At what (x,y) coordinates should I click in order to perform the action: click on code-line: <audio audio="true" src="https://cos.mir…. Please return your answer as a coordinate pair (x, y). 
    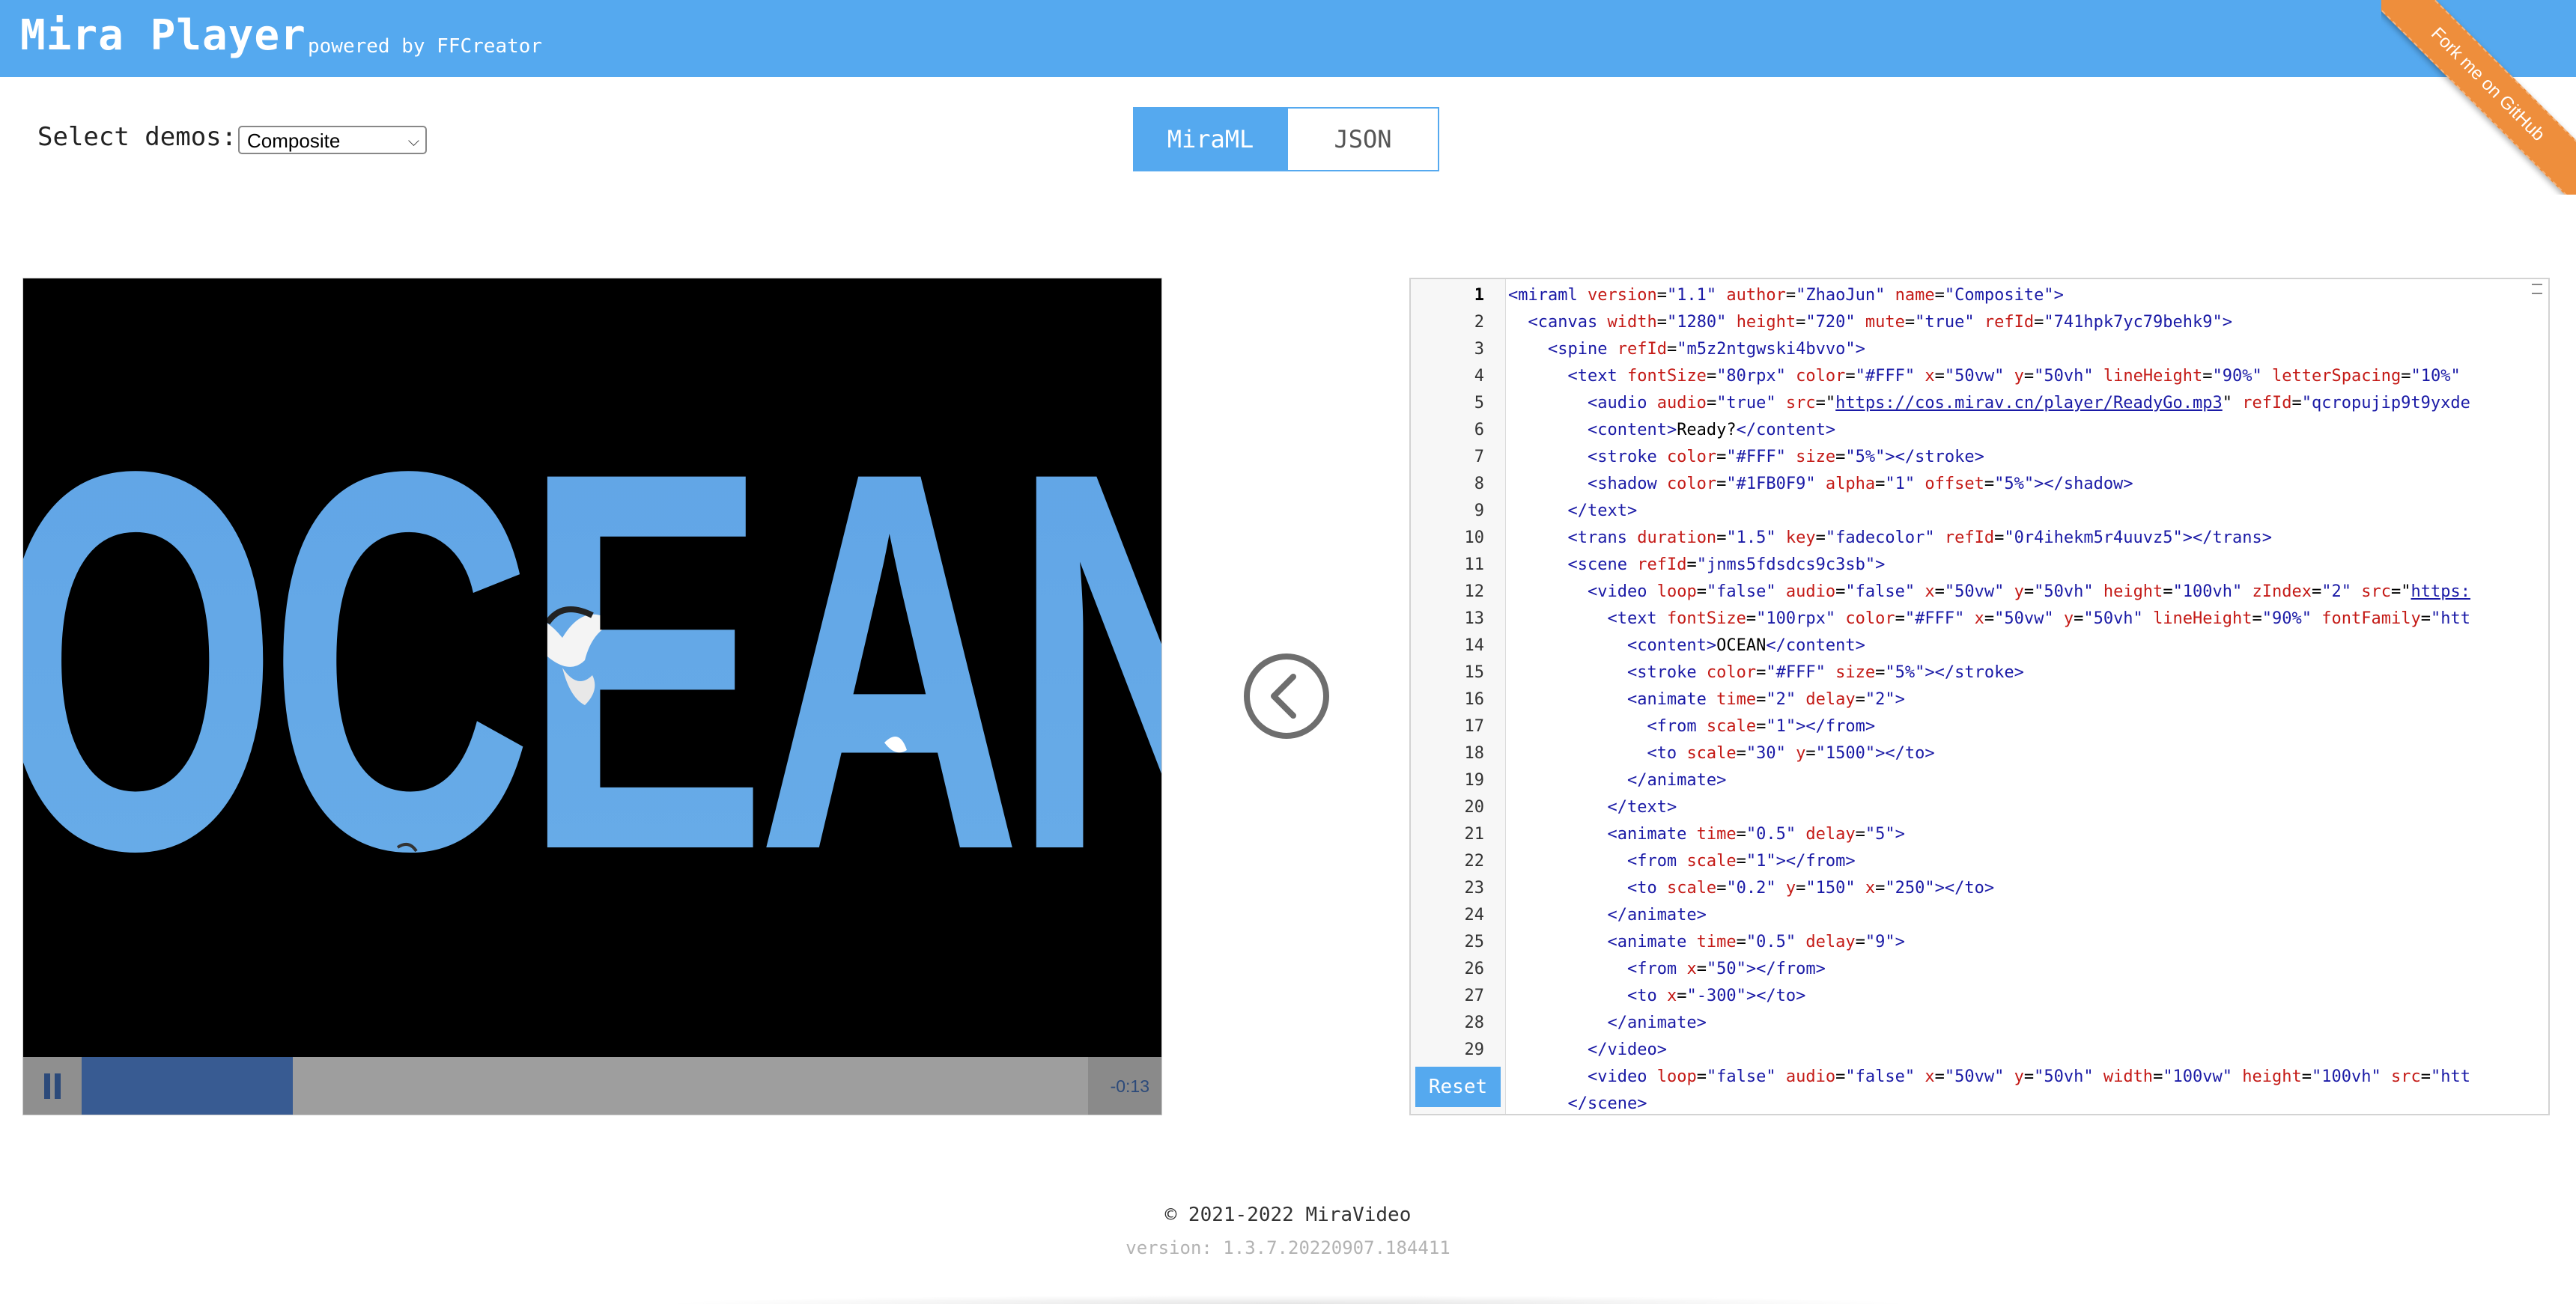
    Looking at the image, I should click on (1989, 403).